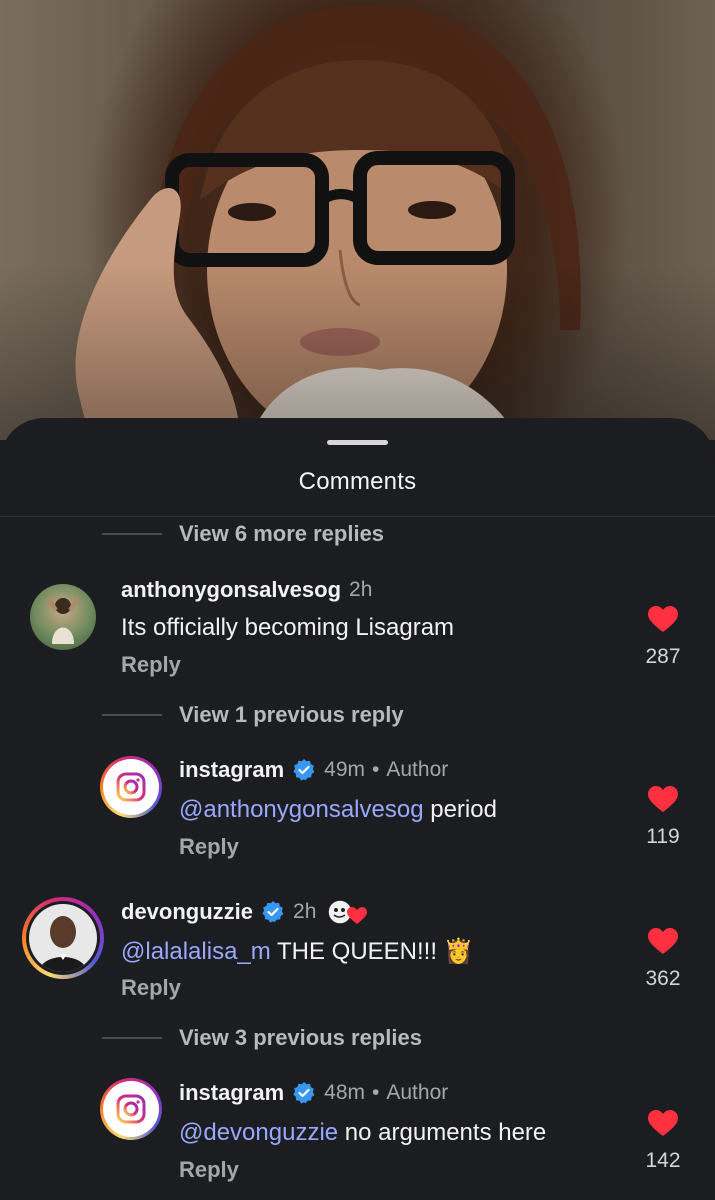 The height and width of the screenshot is (1200, 715). I want to click on like-count: 142, so click(663, 1160).